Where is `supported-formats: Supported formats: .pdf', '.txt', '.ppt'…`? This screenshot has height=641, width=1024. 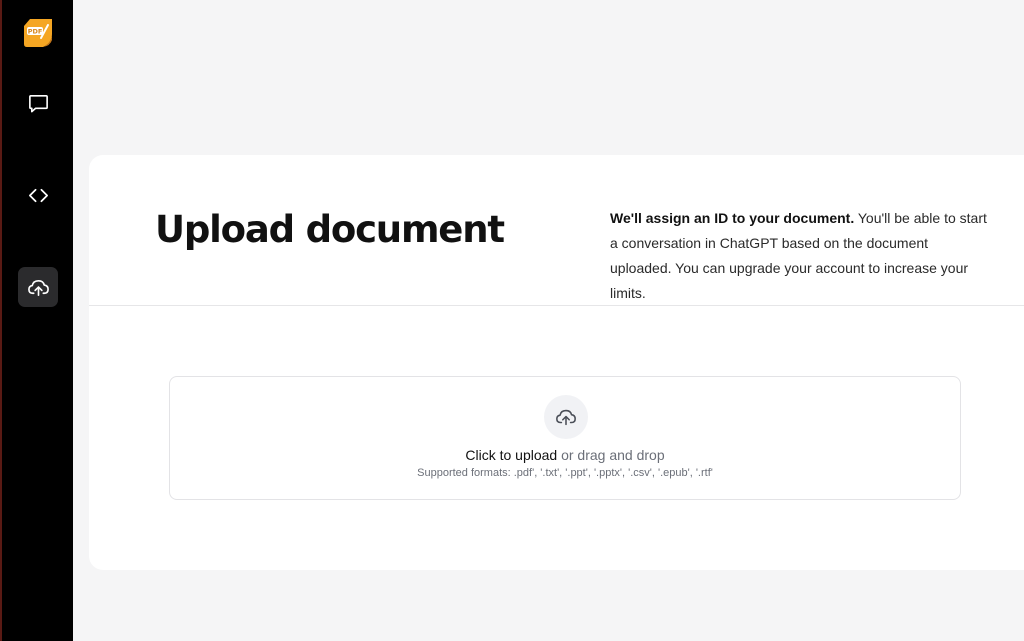
supported-formats: Supported formats: .pdf', '.txt', '.ppt'… is located at coordinates (565, 473).